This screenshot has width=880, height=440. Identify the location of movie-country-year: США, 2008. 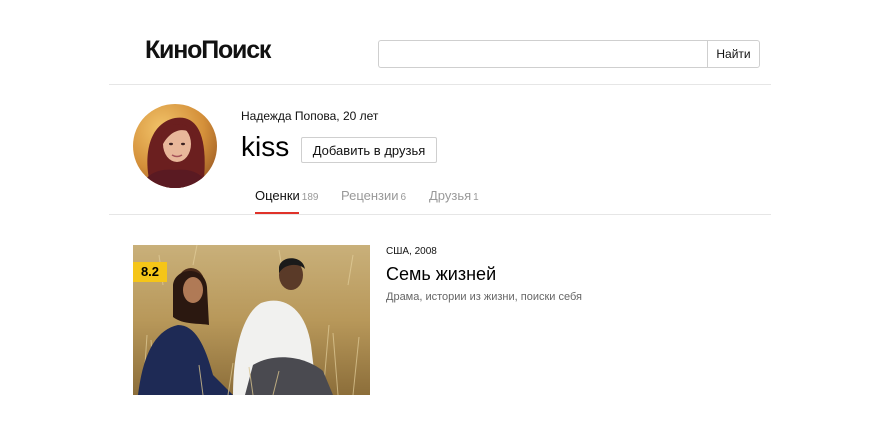
(411, 251).